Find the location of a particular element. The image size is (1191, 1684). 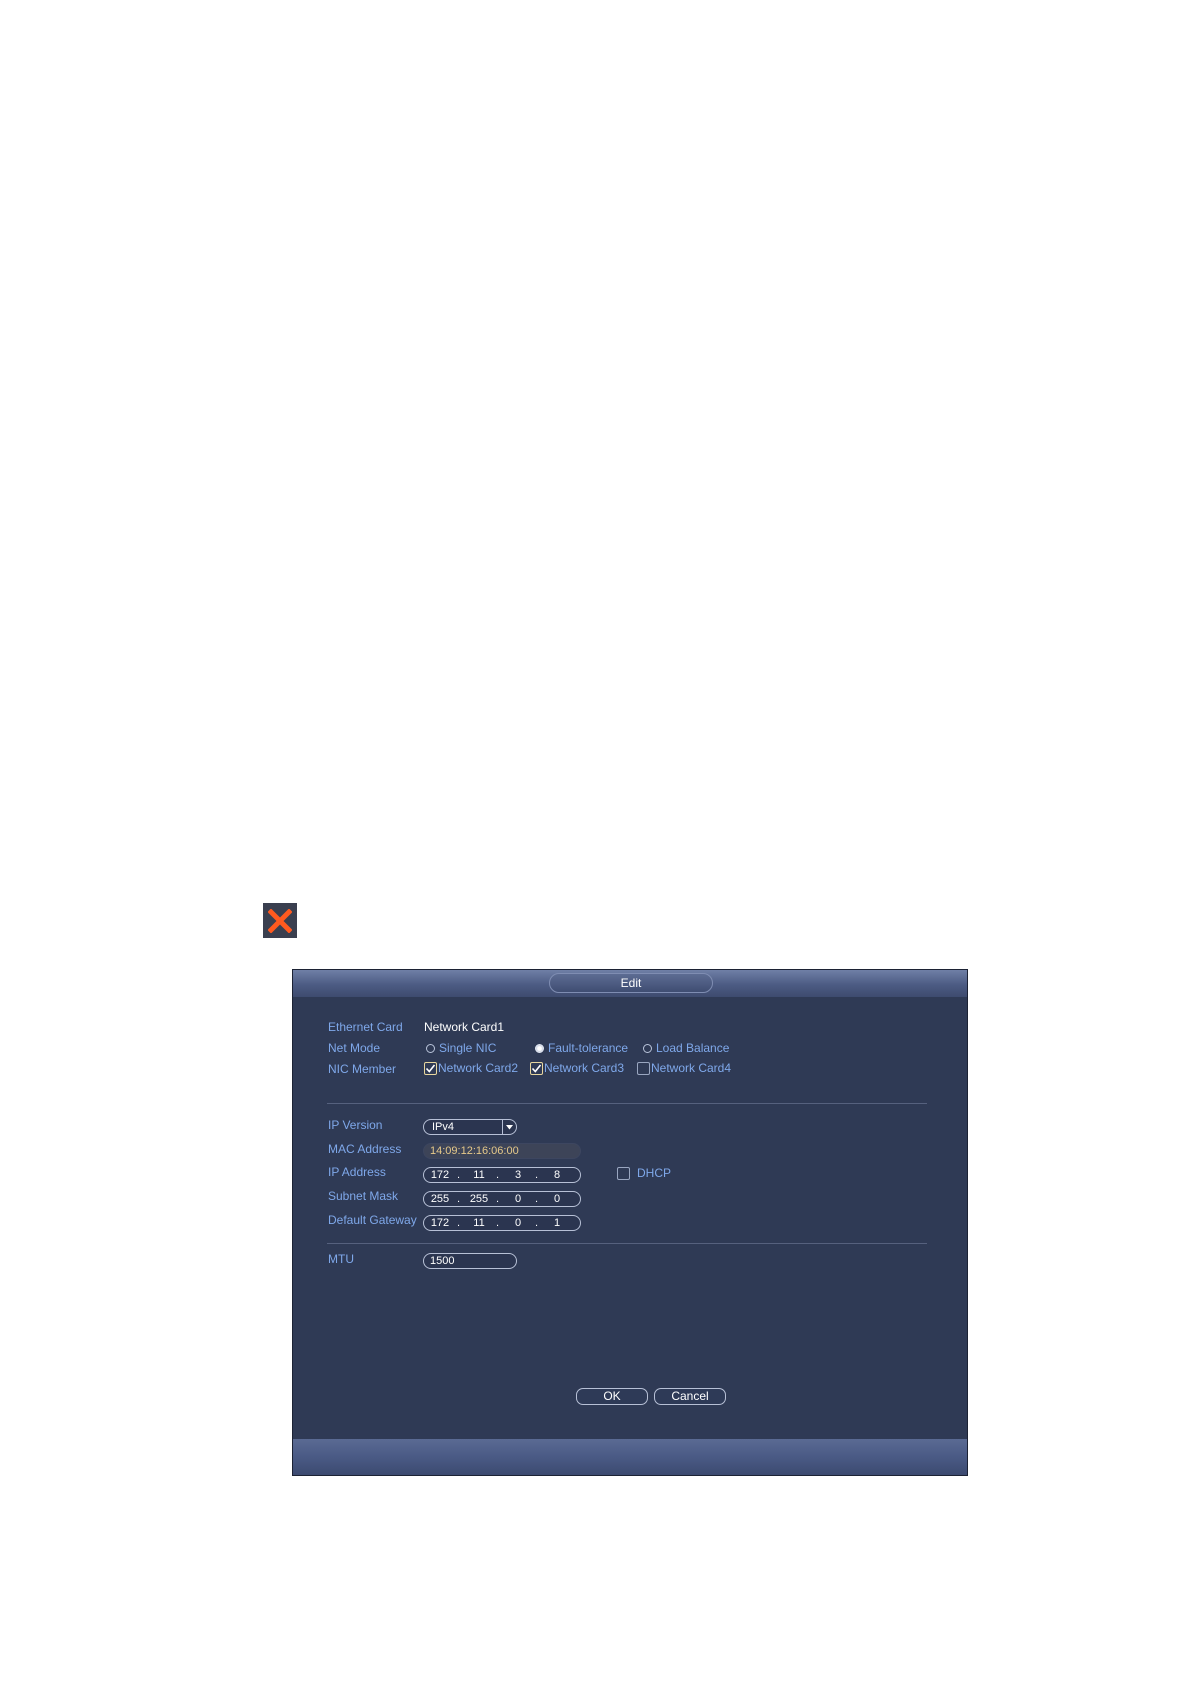

nic-member-network-card2: Network Card2 is located at coordinates (471, 1068).